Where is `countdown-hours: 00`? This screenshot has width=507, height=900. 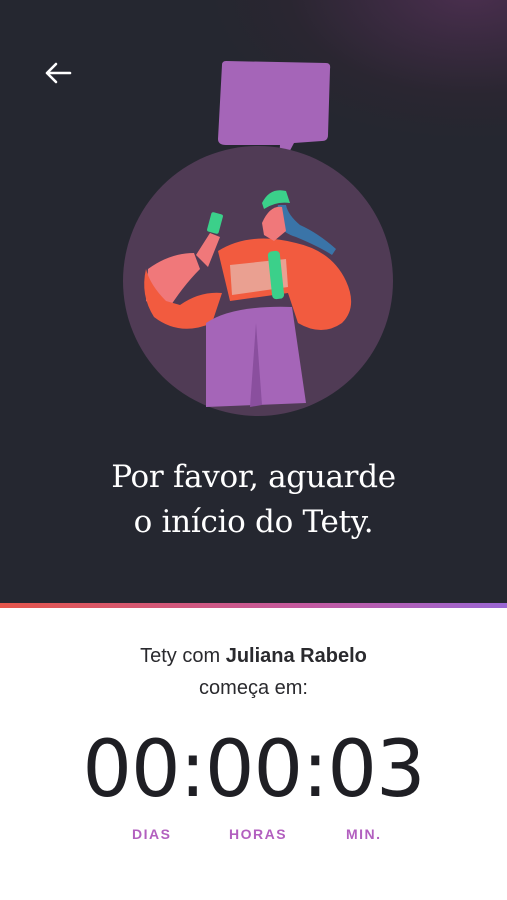
countdown-hours: 00 is located at coordinates (253, 770).